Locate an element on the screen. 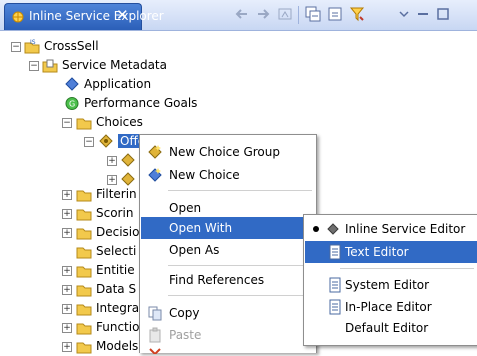  minimize-icon is located at coordinates (423, 14).